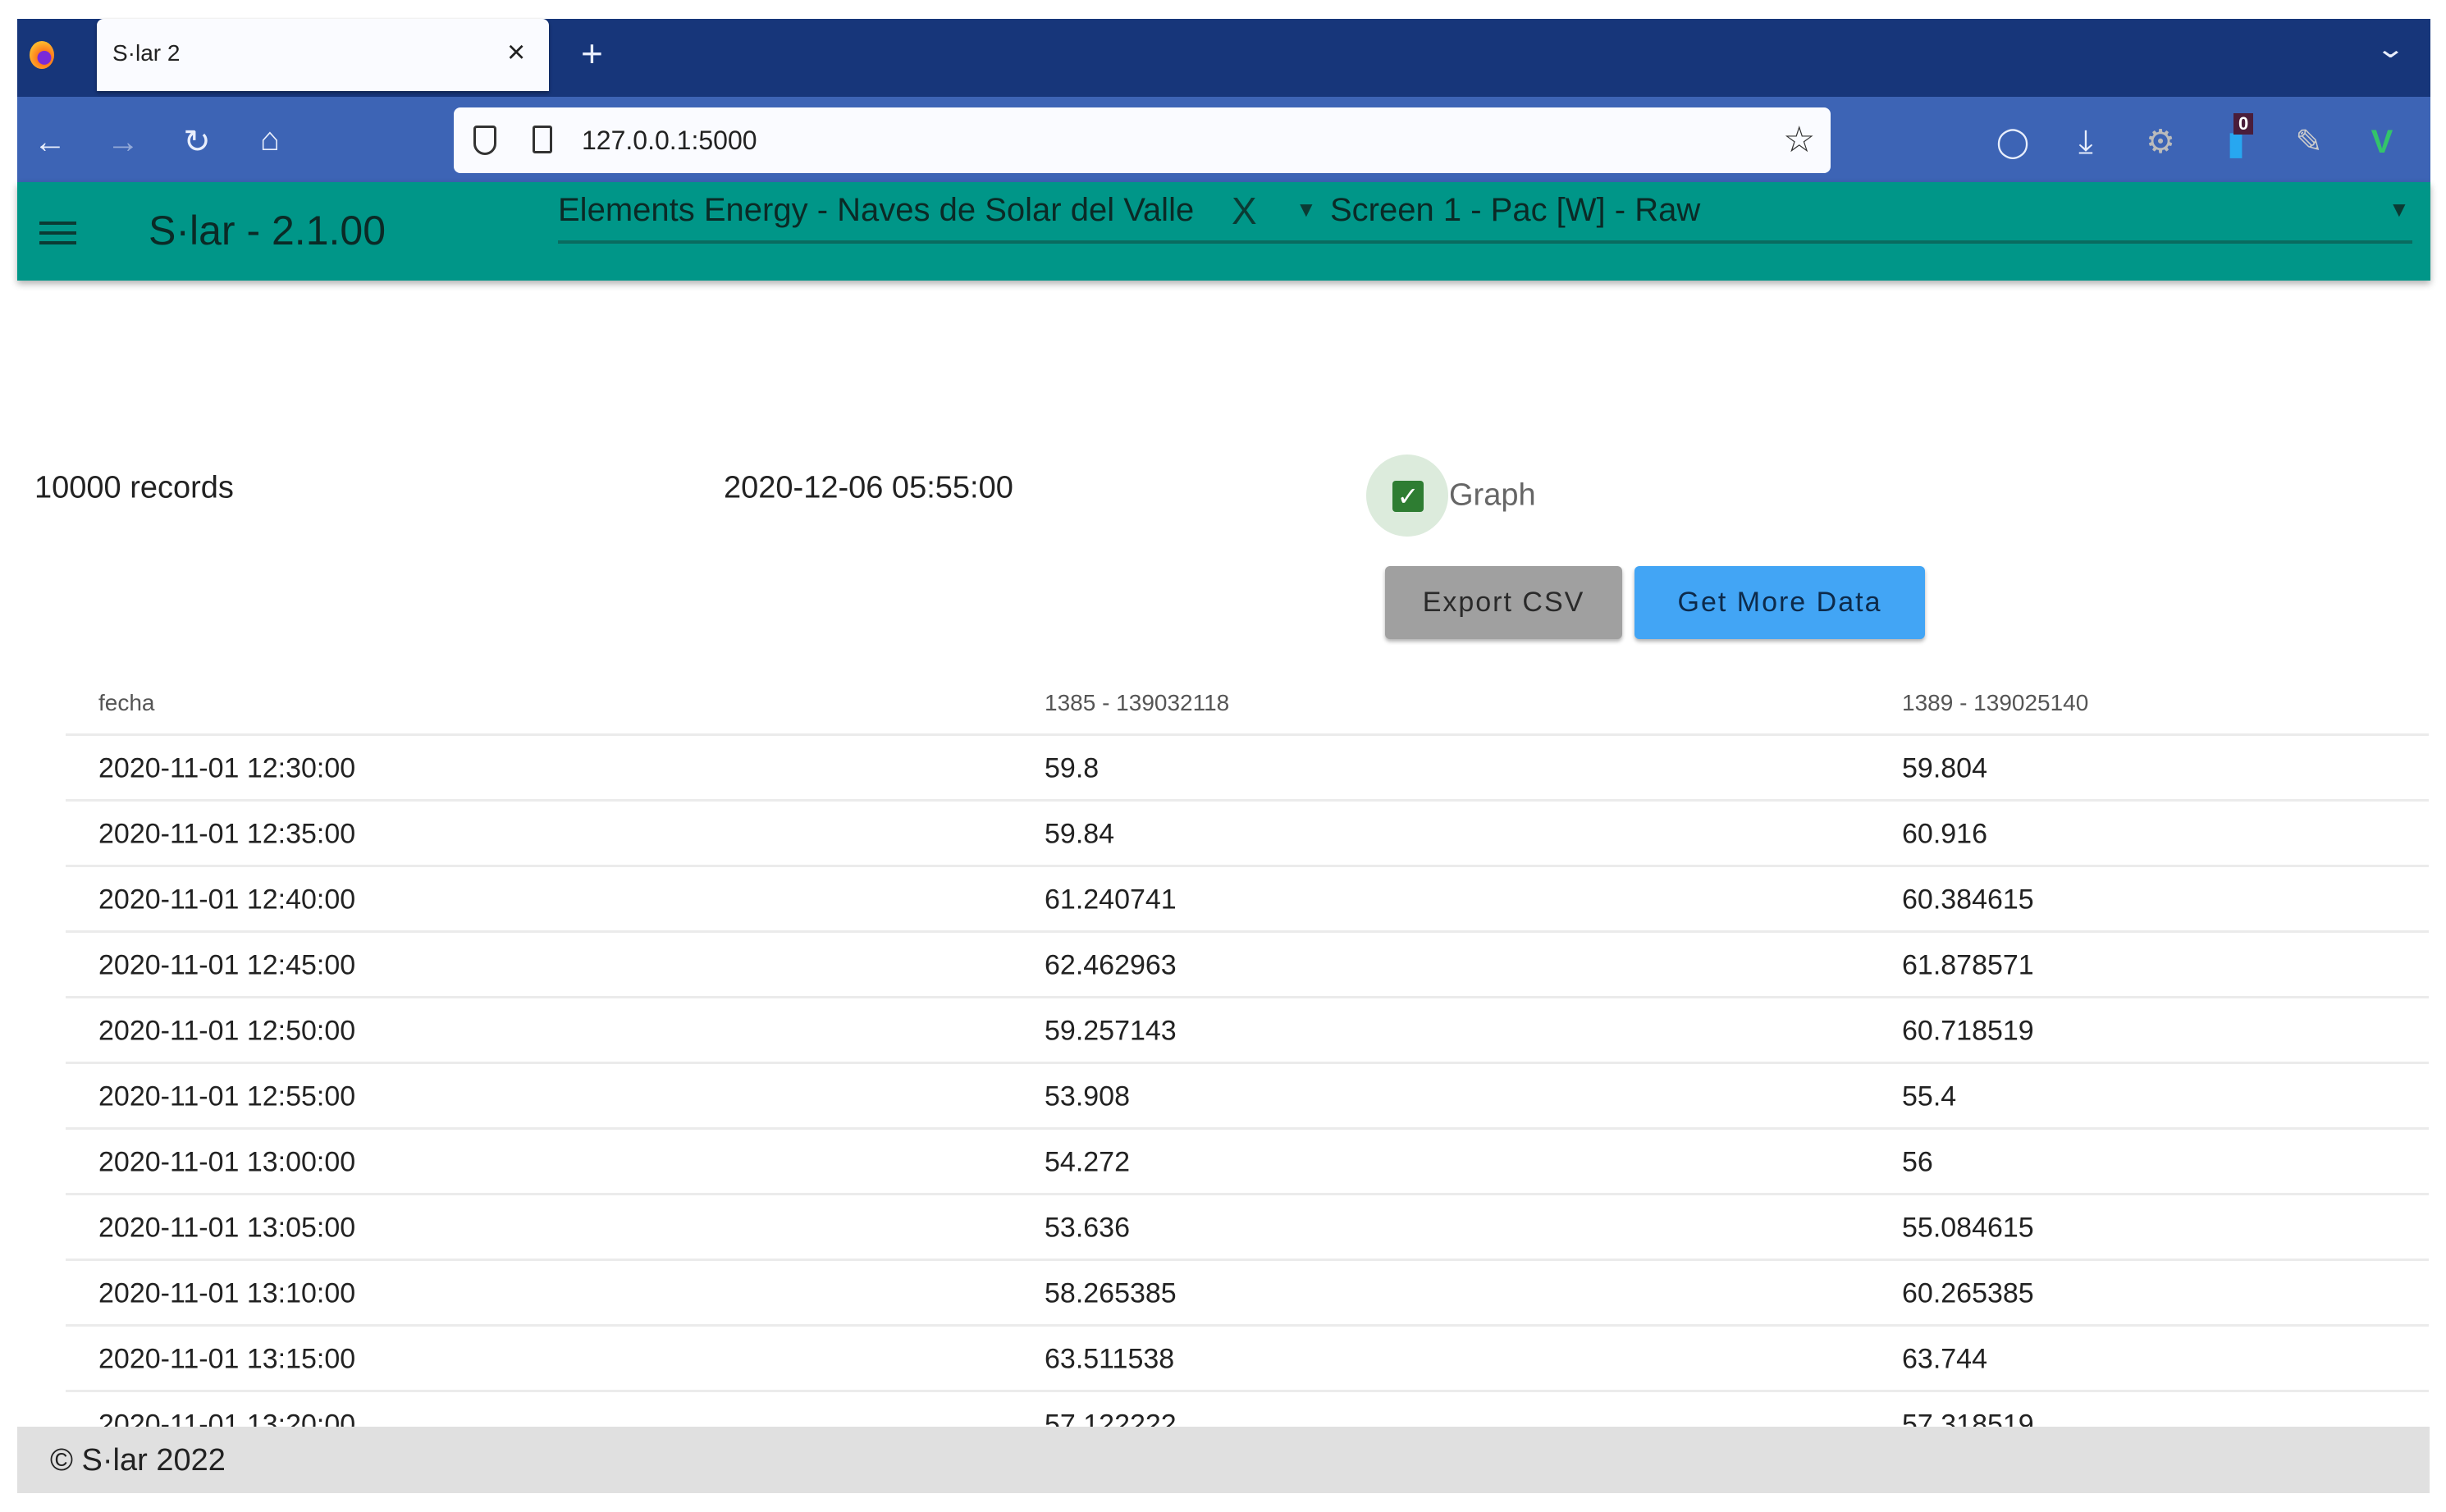 This screenshot has width=2446, height=1512. Describe the element at coordinates (227, 1162) in the screenshot. I see `table-cell: 2020-11-01 13:00:00` at that location.